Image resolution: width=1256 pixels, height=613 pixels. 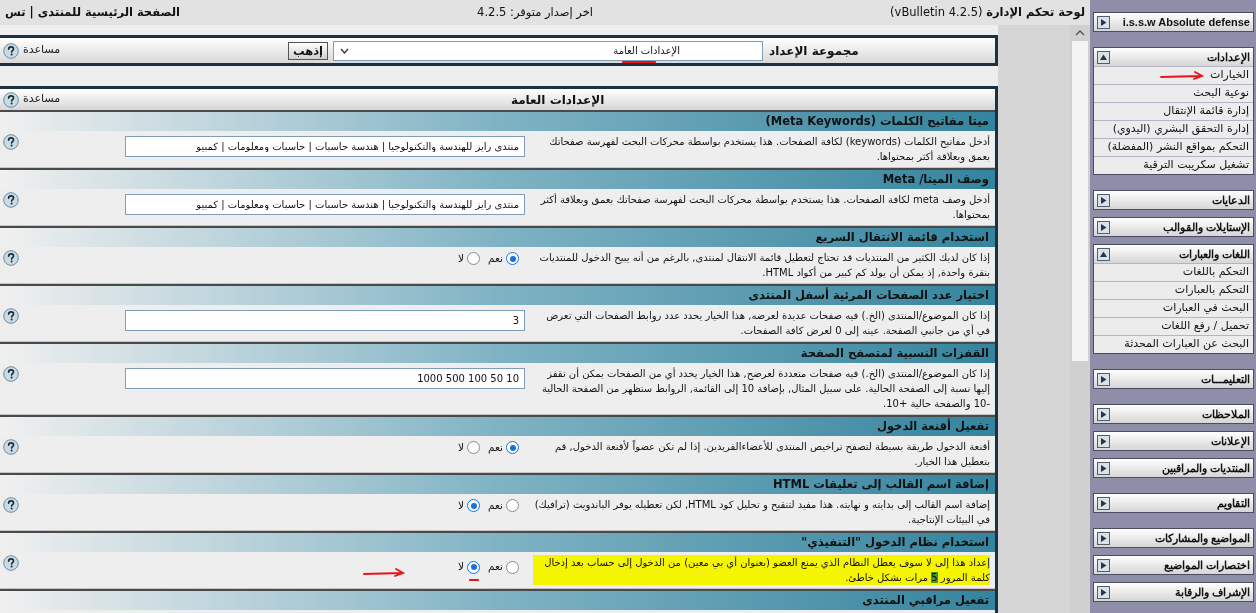 I want to click on sidebar-group-header: الإعلانات, so click(x=1173, y=441).